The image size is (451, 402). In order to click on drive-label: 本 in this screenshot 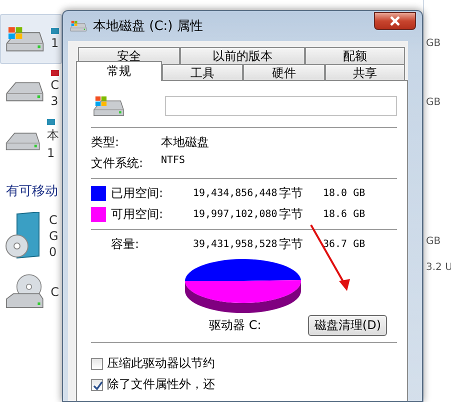, I will do `click(53, 135)`.